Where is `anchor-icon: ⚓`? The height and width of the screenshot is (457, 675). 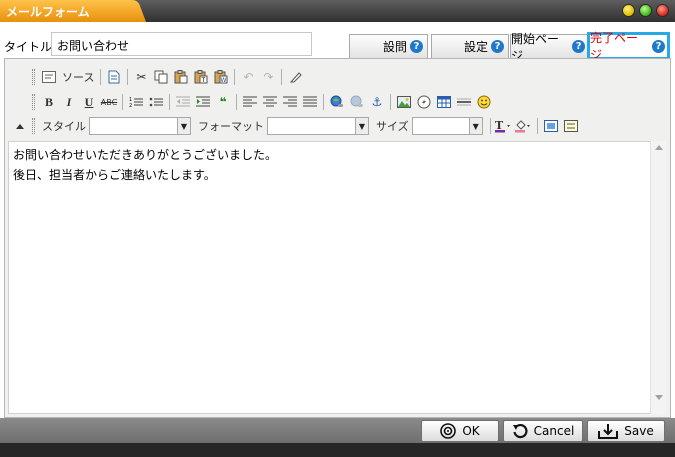 anchor-icon: ⚓ is located at coordinates (377, 102).